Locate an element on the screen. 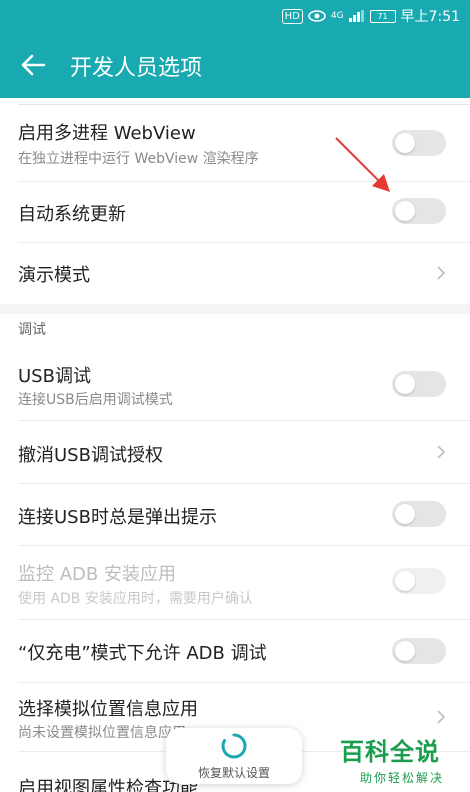  usb-prompt-toggle is located at coordinates (419, 514).